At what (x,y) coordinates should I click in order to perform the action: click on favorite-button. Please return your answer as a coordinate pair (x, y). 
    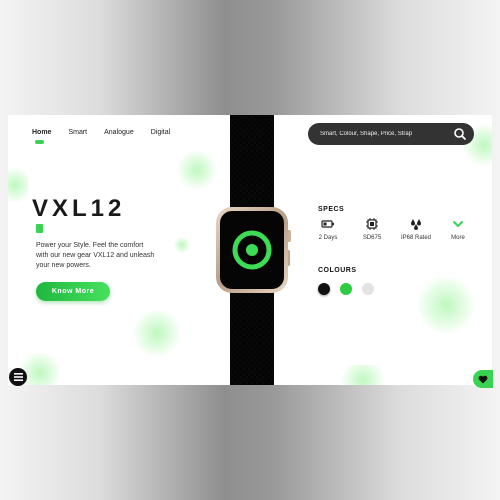
    Looking at the image, I should click on (483, 379).